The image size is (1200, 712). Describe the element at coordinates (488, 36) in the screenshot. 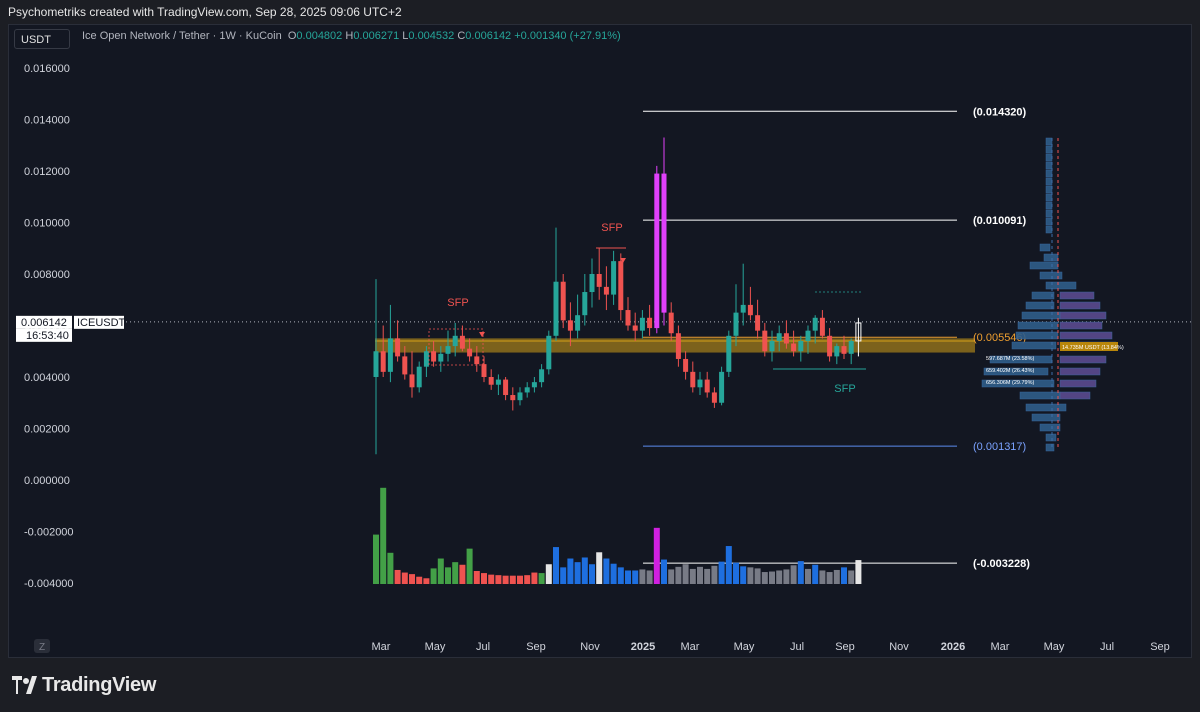

I see `close-value: 0.006142` at that location.